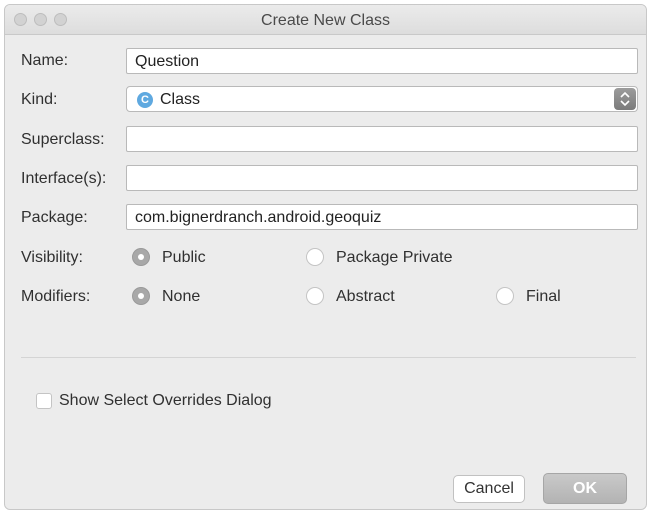 This screenshot has width=651, height=513. What do you see at coordinates (180, 99) in the screenshot?
I see `kind-value: Class` at bounding box center [180, 99].